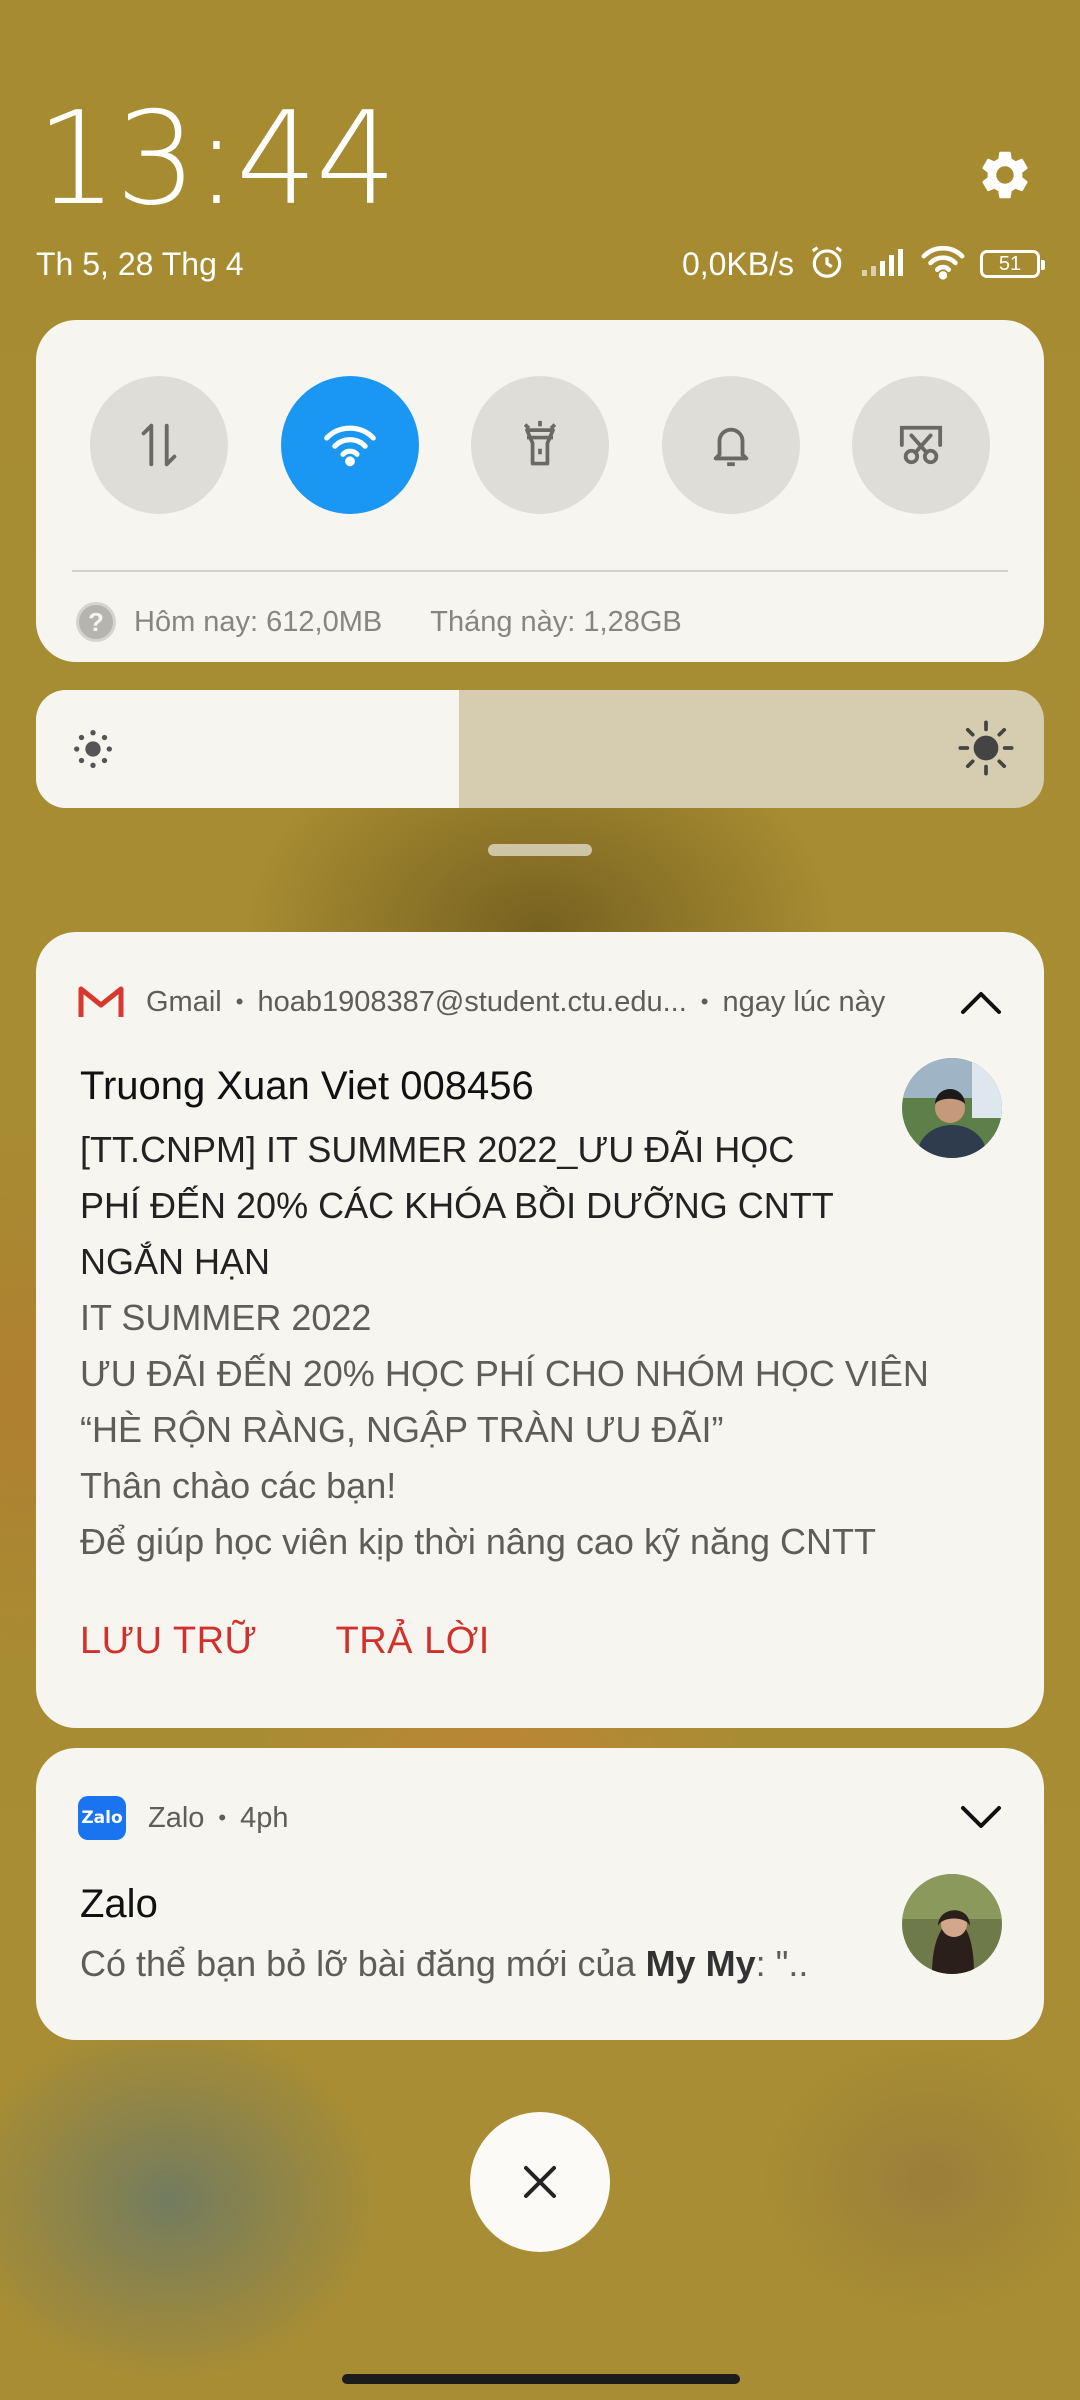  I want to click on scissors-icon, so click(921, 445).